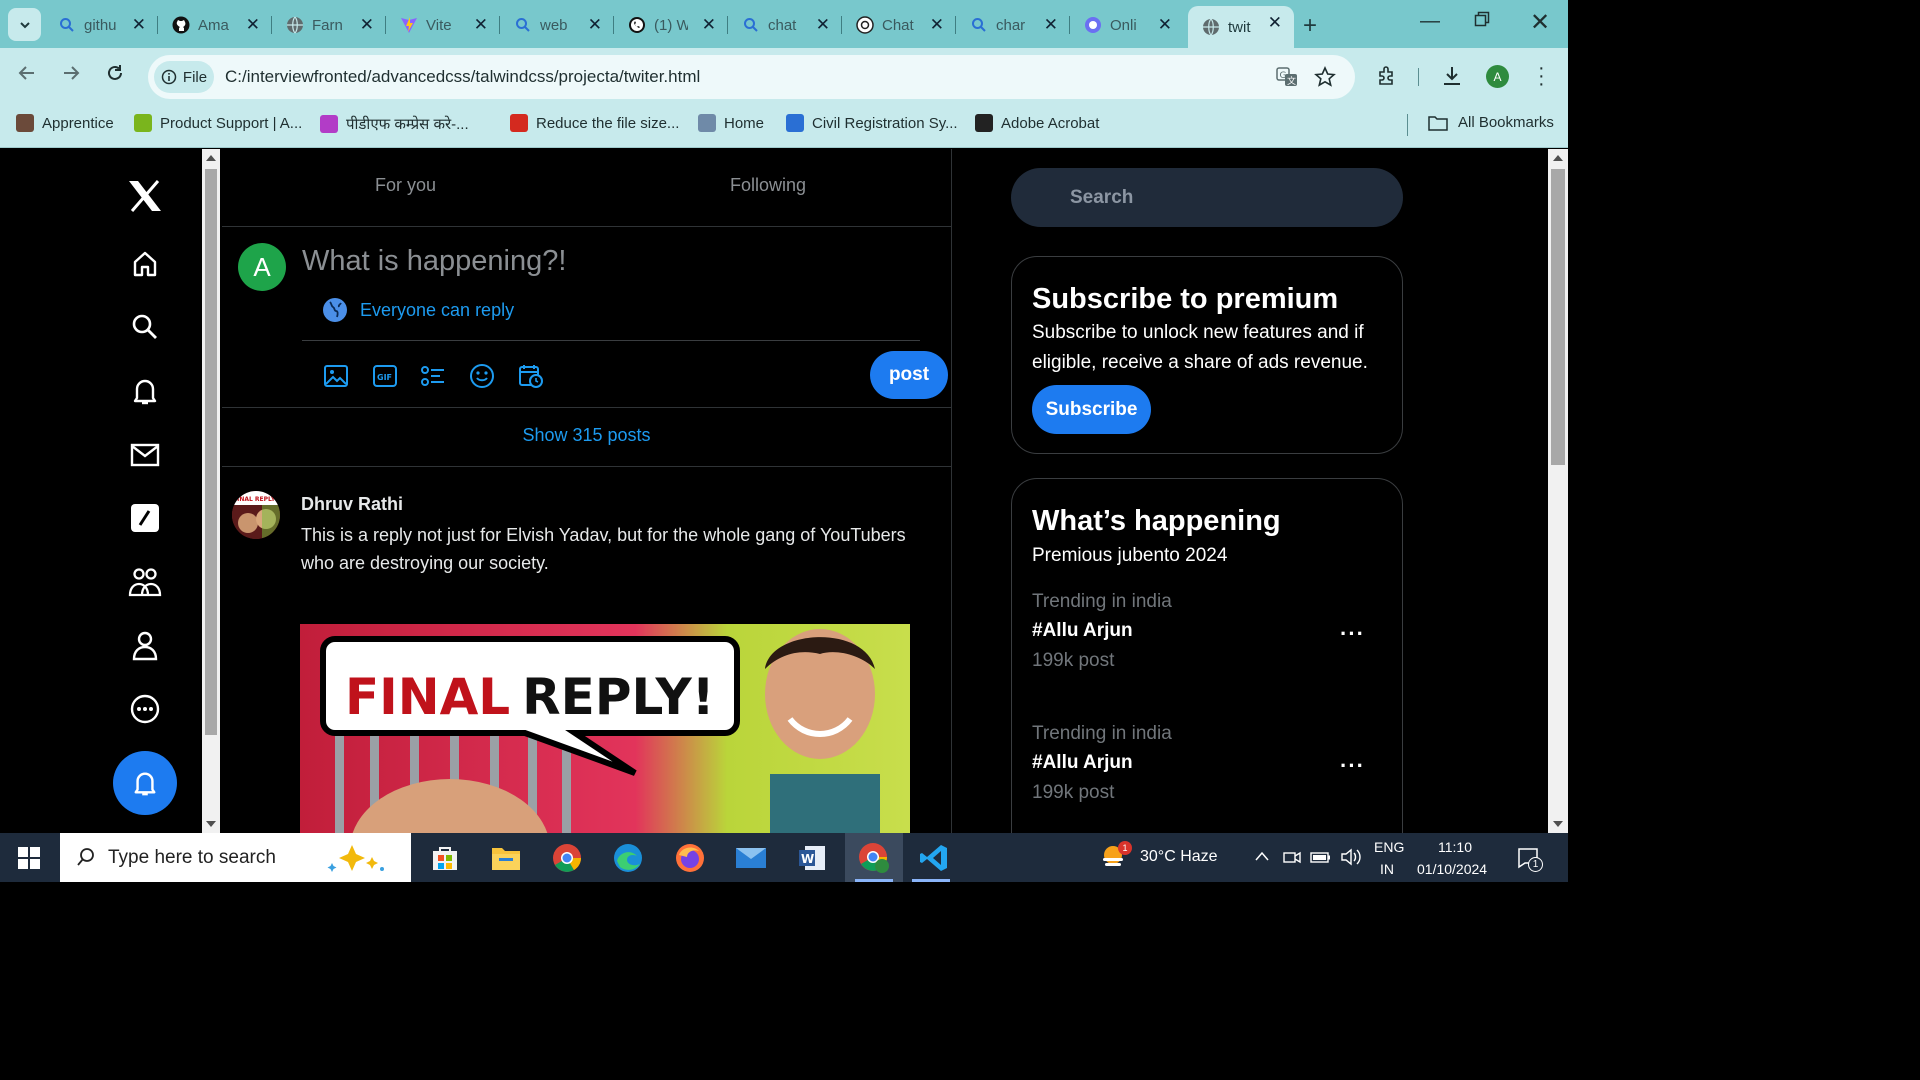  What do you see at coordinates (145, 264) in the screenshot?
I see `home-icon` at bounding box center [145, 264].